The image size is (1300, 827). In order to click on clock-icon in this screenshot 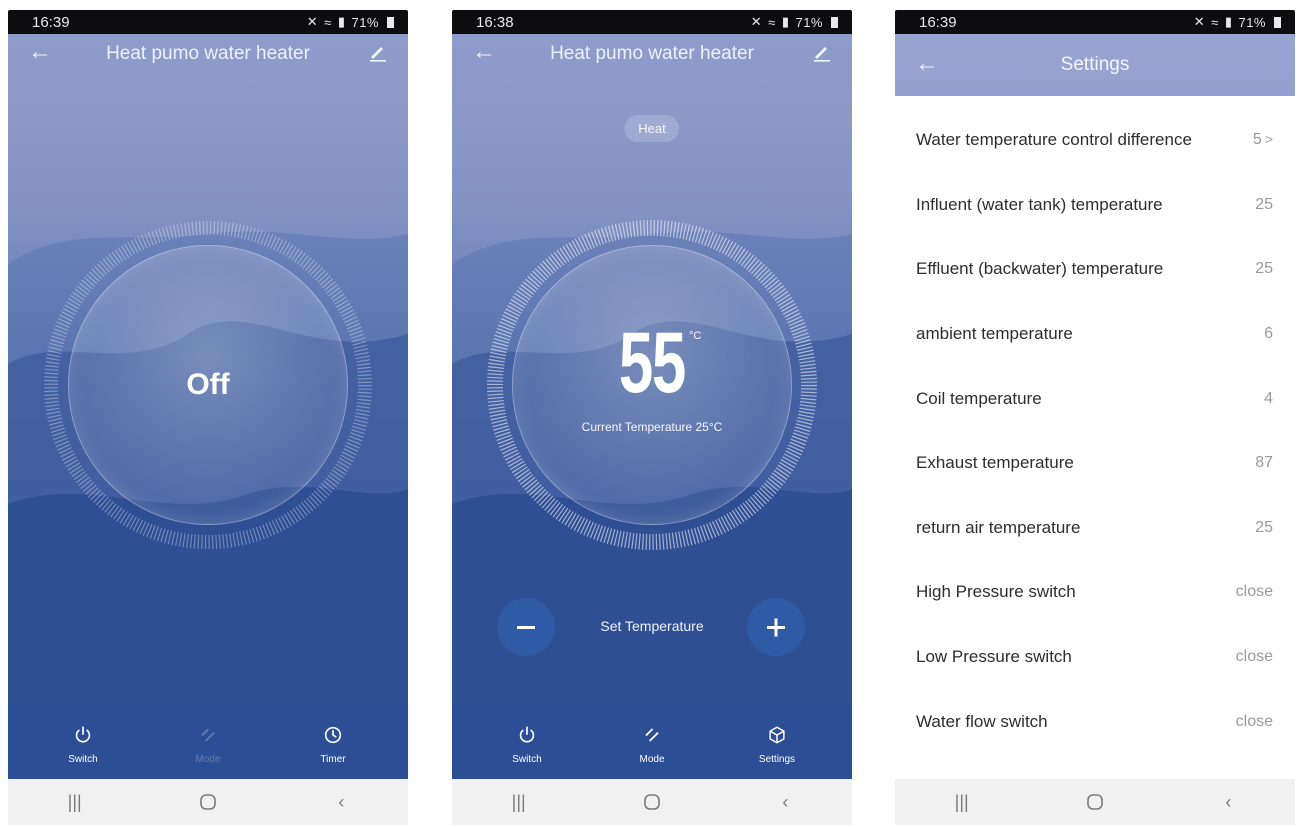, I will do `click(333, 734)`.